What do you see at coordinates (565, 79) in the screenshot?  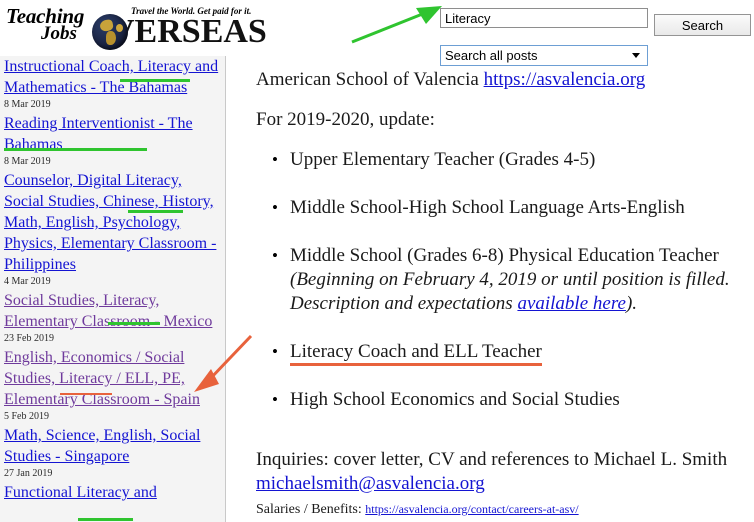 I see `school-website-link: https://asvalencia.org` at bounding box center [565, 79].